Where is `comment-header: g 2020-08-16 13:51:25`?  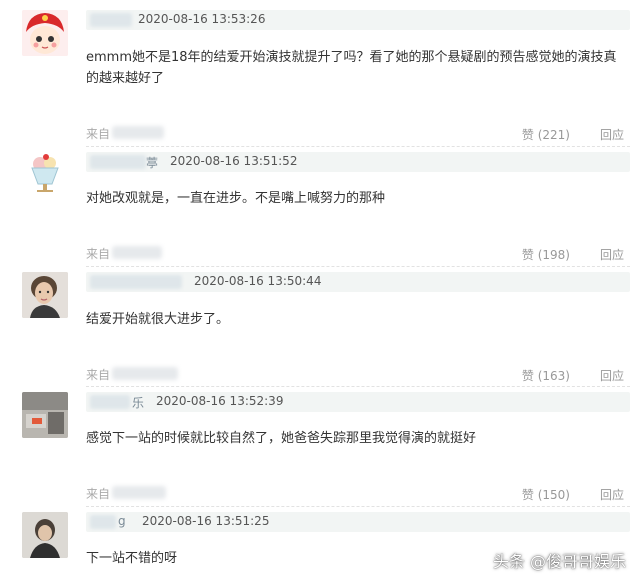
comment-header: g 2020-08-16 13:51:25 is located at coordinates (358, 522).